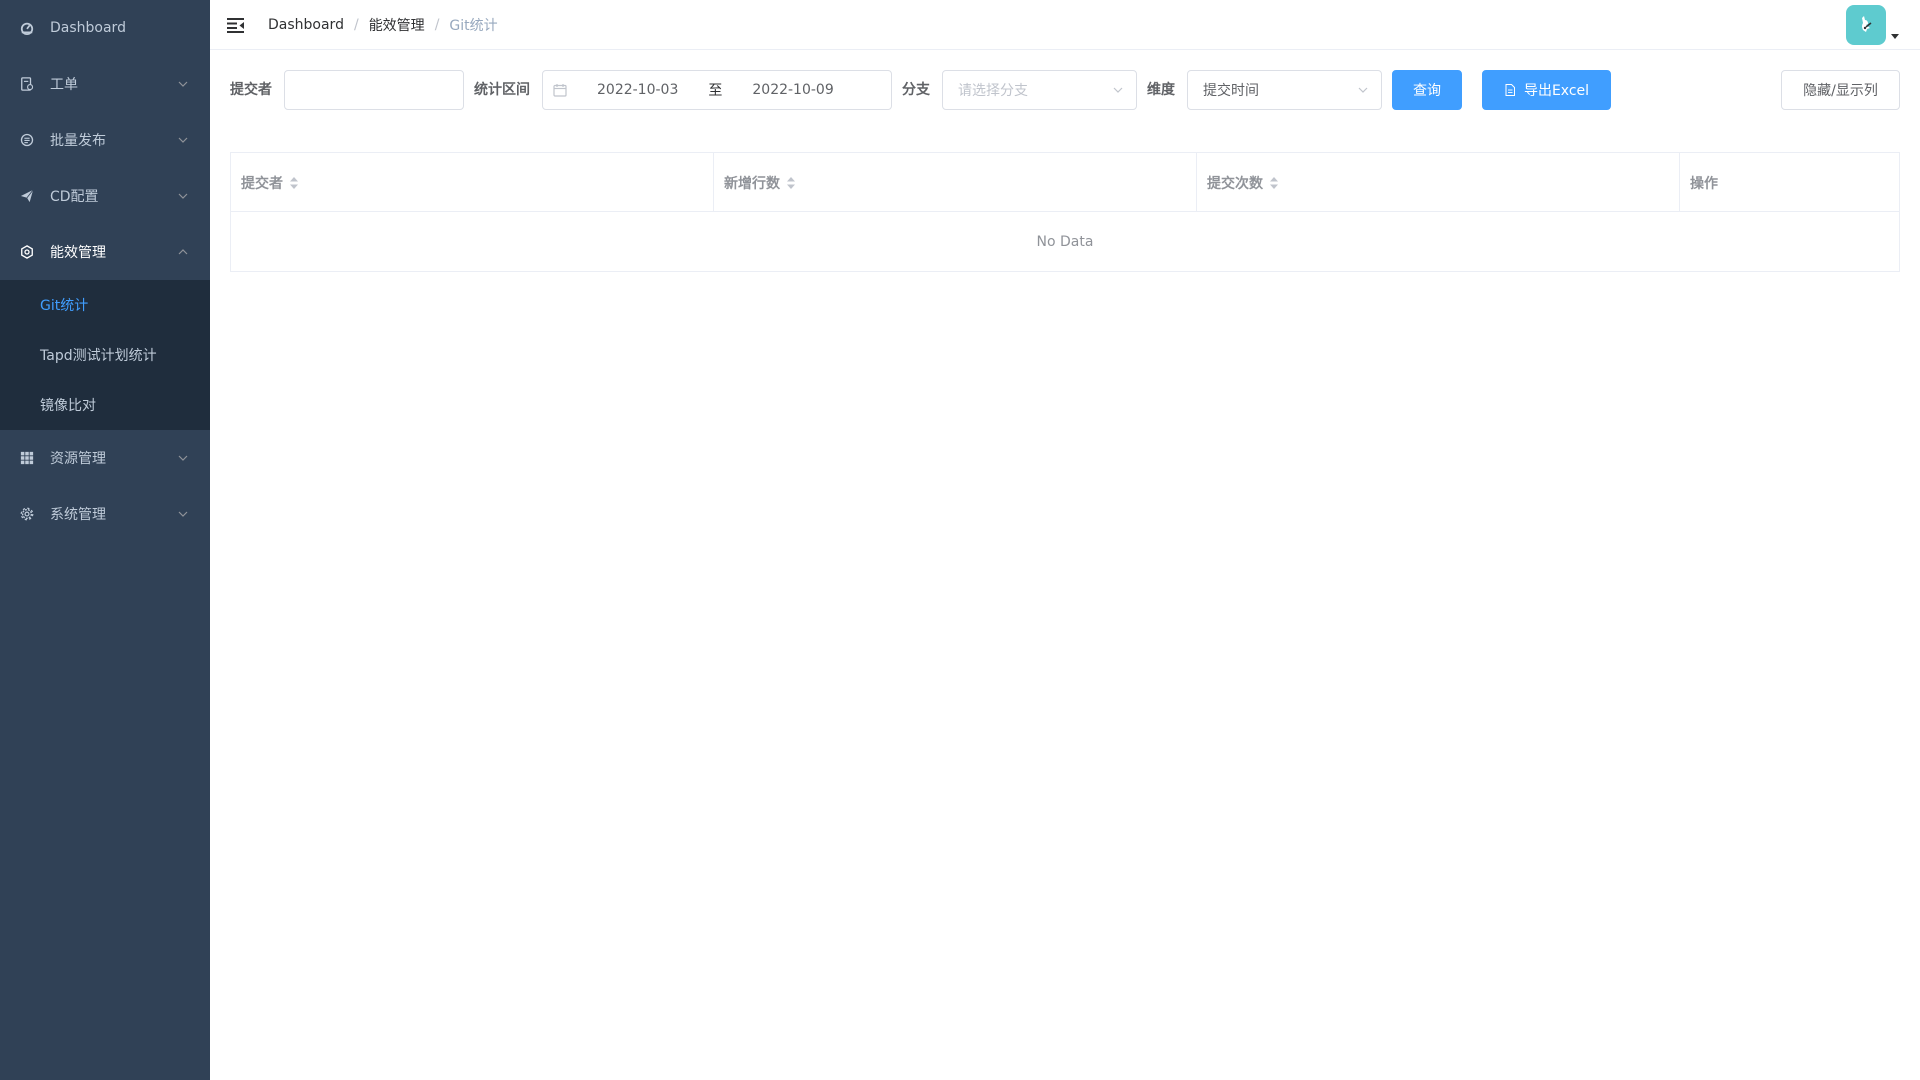 The image size is (1920, 1080). I want to click on column-header-label: 新增行数, so click(752, 183).